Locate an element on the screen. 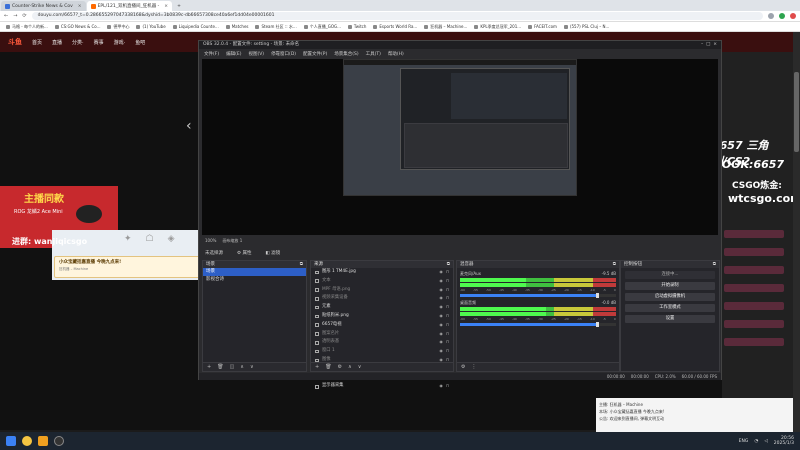 This screenshot has width=800, height=450. source-item: MPF 母语.png ◉ ⊓ is located at coordinates (382, 290).